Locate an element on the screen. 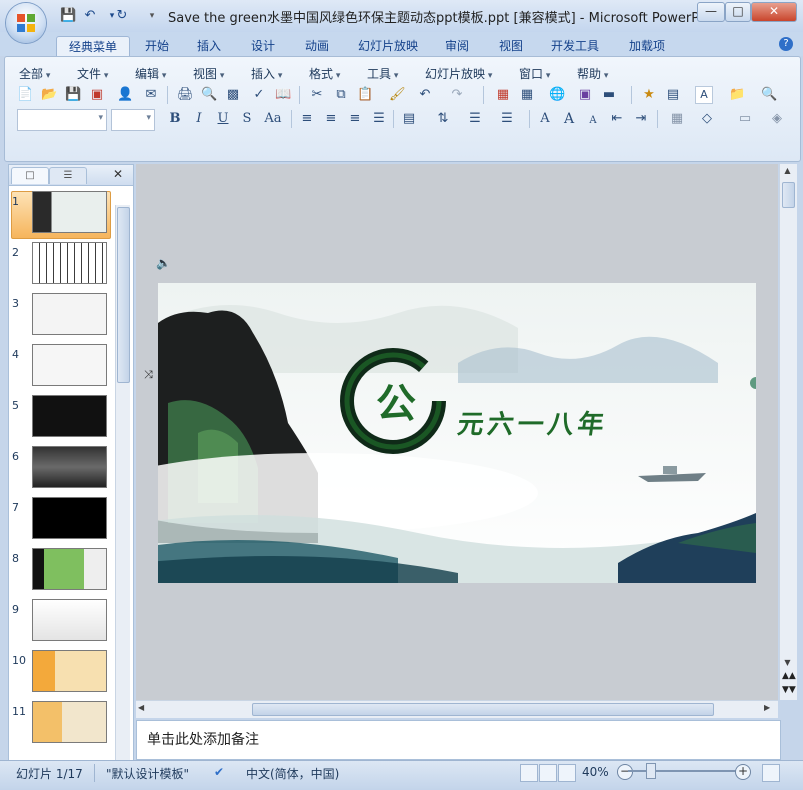 The width and height of the screenshot is (803, 790). print-icon: 🖨 is located at coordinates (185, 95).